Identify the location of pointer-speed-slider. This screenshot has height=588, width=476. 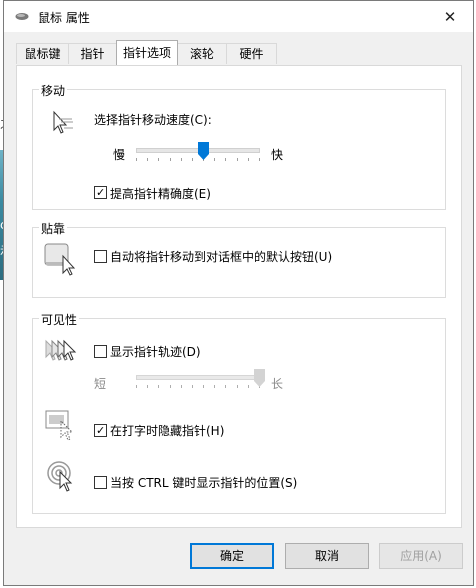
(198, 155).